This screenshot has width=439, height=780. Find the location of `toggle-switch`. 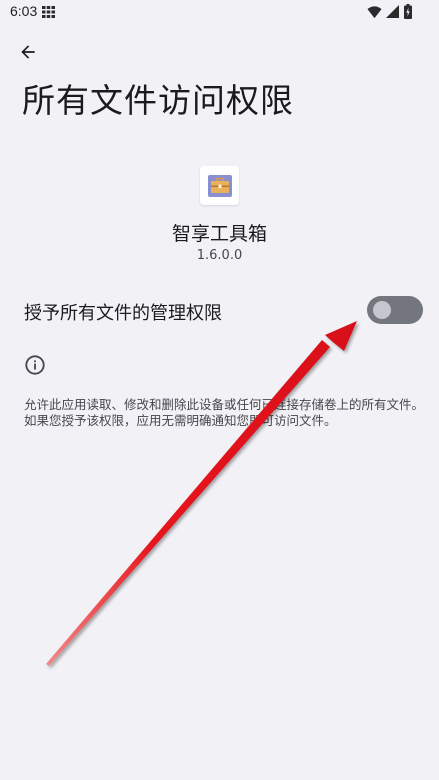

toggle-switch is located at coordinates (395, 310).